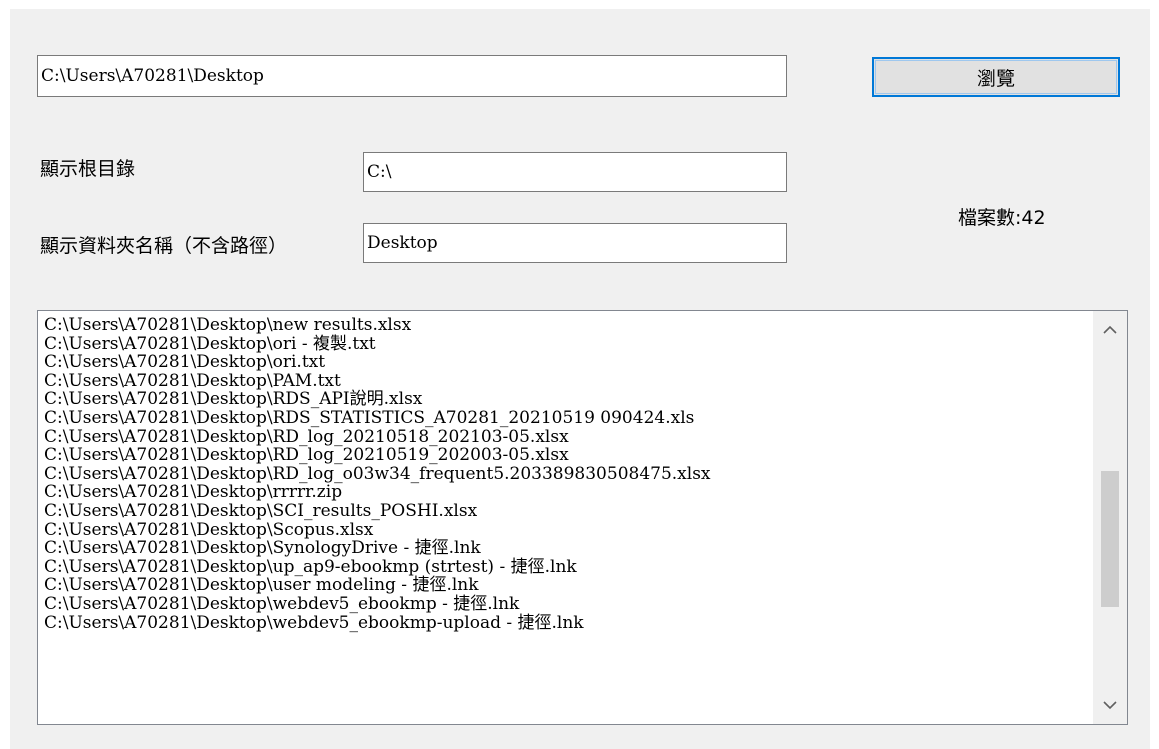  Describe the element at coordinates (566, 325) in the screenshot. I see `list-item: C:\Users\A70281\Desktop\new results.xlsx` at that location.